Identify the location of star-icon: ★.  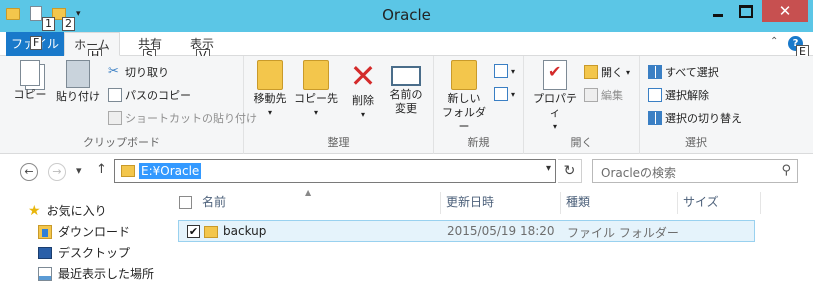
(34, 210).